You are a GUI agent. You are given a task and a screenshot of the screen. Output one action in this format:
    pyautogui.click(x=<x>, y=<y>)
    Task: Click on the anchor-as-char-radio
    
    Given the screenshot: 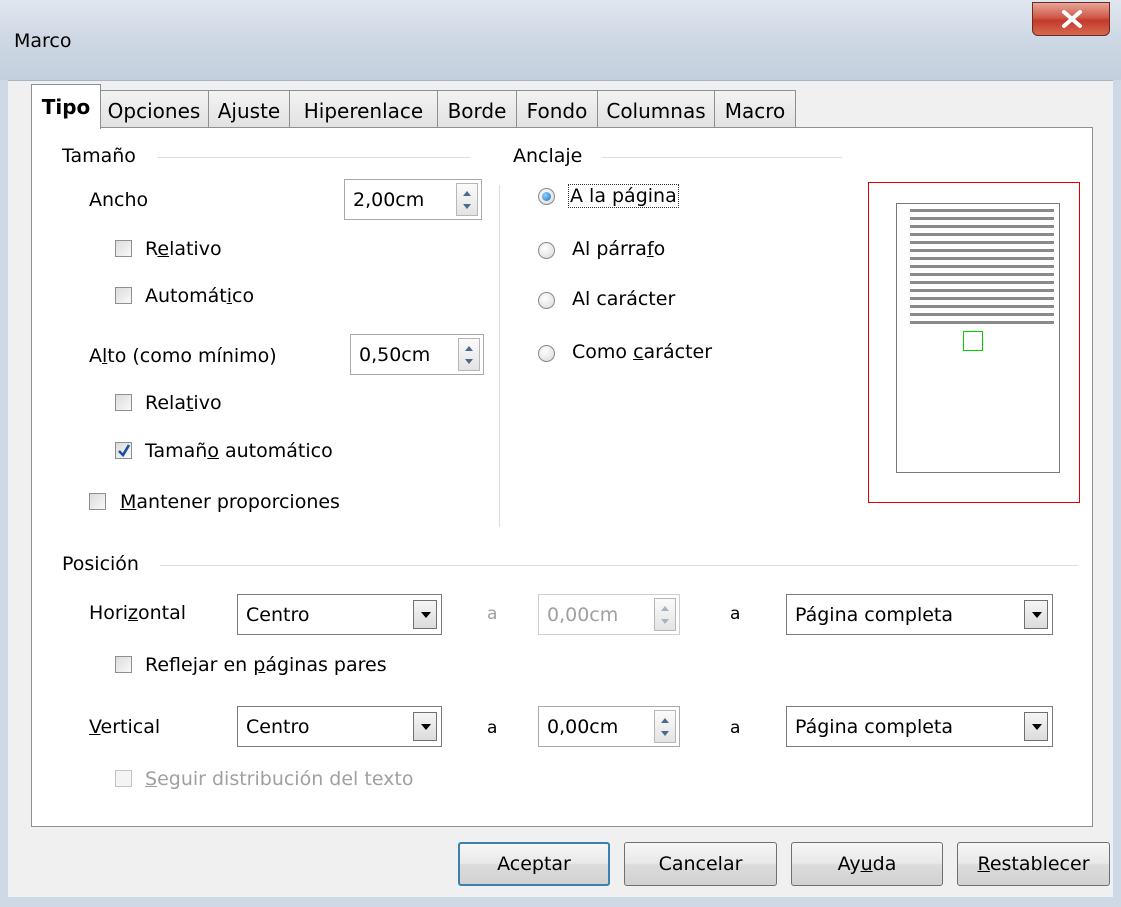 What is the action you would take?
    pyautogui.click(x=546, y=353)
    